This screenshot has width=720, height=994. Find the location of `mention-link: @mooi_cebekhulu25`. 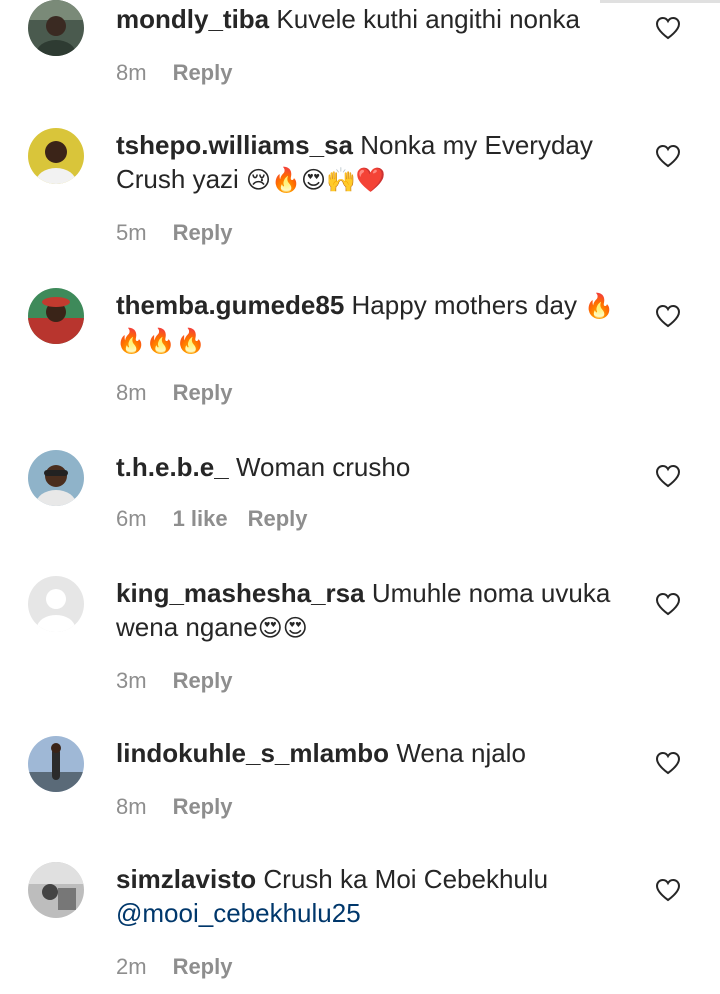

mention-link: @mooi_cebekhulu25 is located at coordinates (238, 913).